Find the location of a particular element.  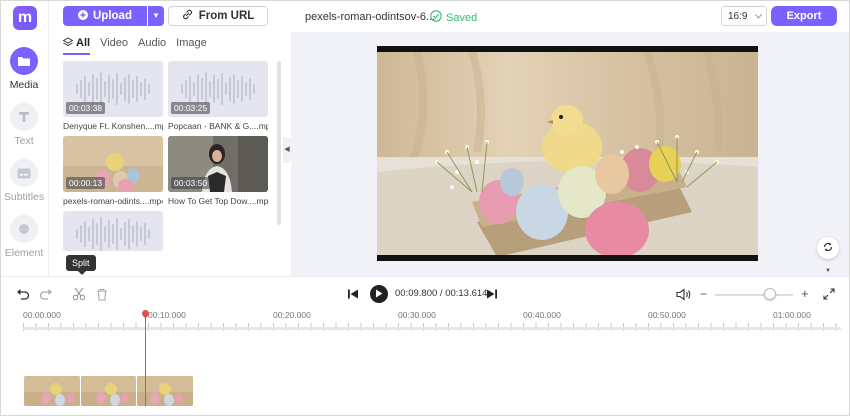

upload-label: Upload is located at coordinates (112, 16).